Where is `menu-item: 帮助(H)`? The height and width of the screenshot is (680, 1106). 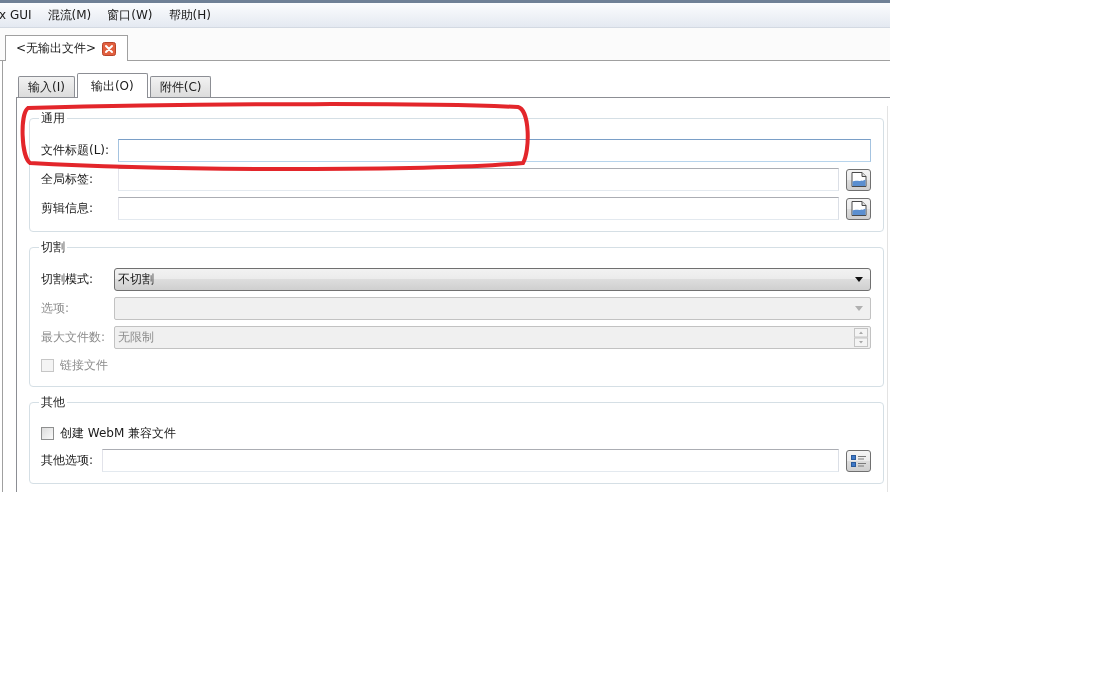
menu-item: 帮助(H) is located at coordinates (189, 15).